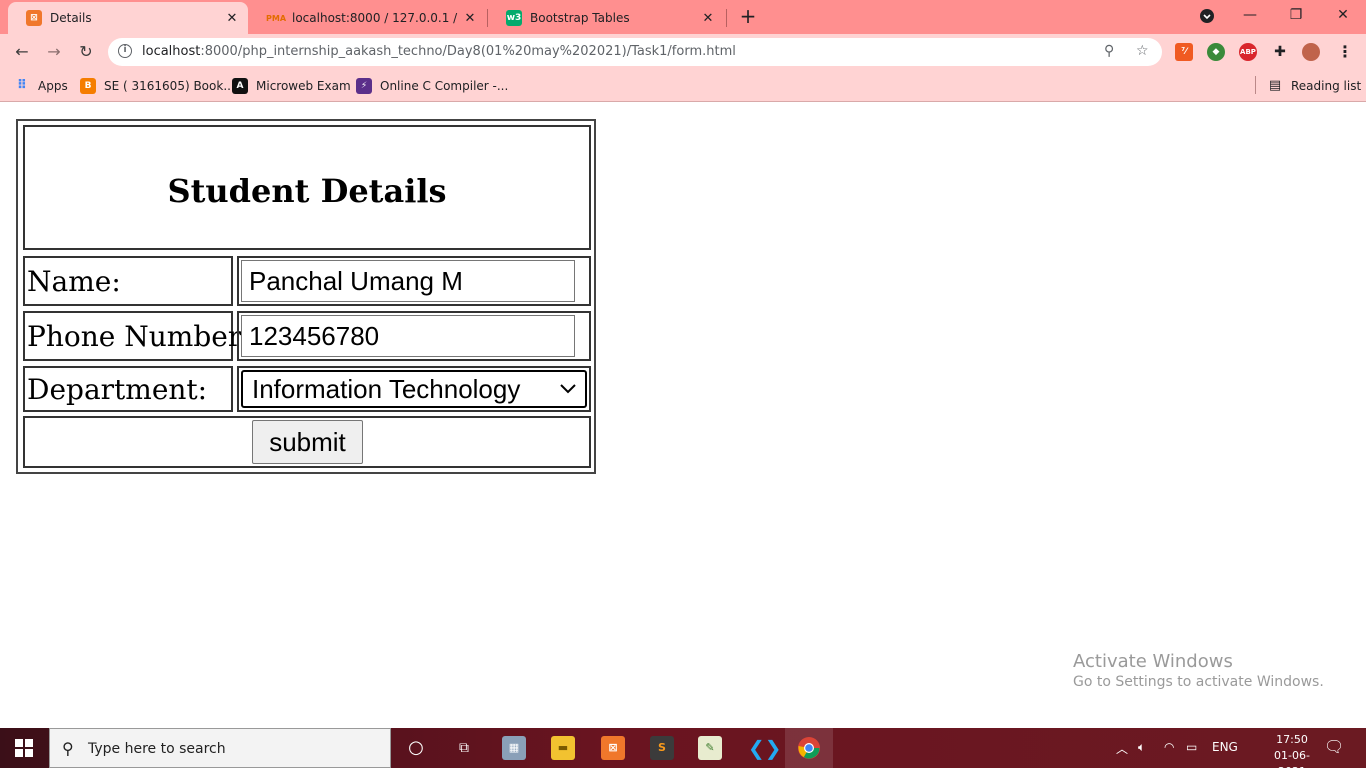 This screenshot has width=1366, height=780. Describe the element at coordinates (1345, 52) in the screenshot. I see `menu-dots-icon: ⋮` at that location.